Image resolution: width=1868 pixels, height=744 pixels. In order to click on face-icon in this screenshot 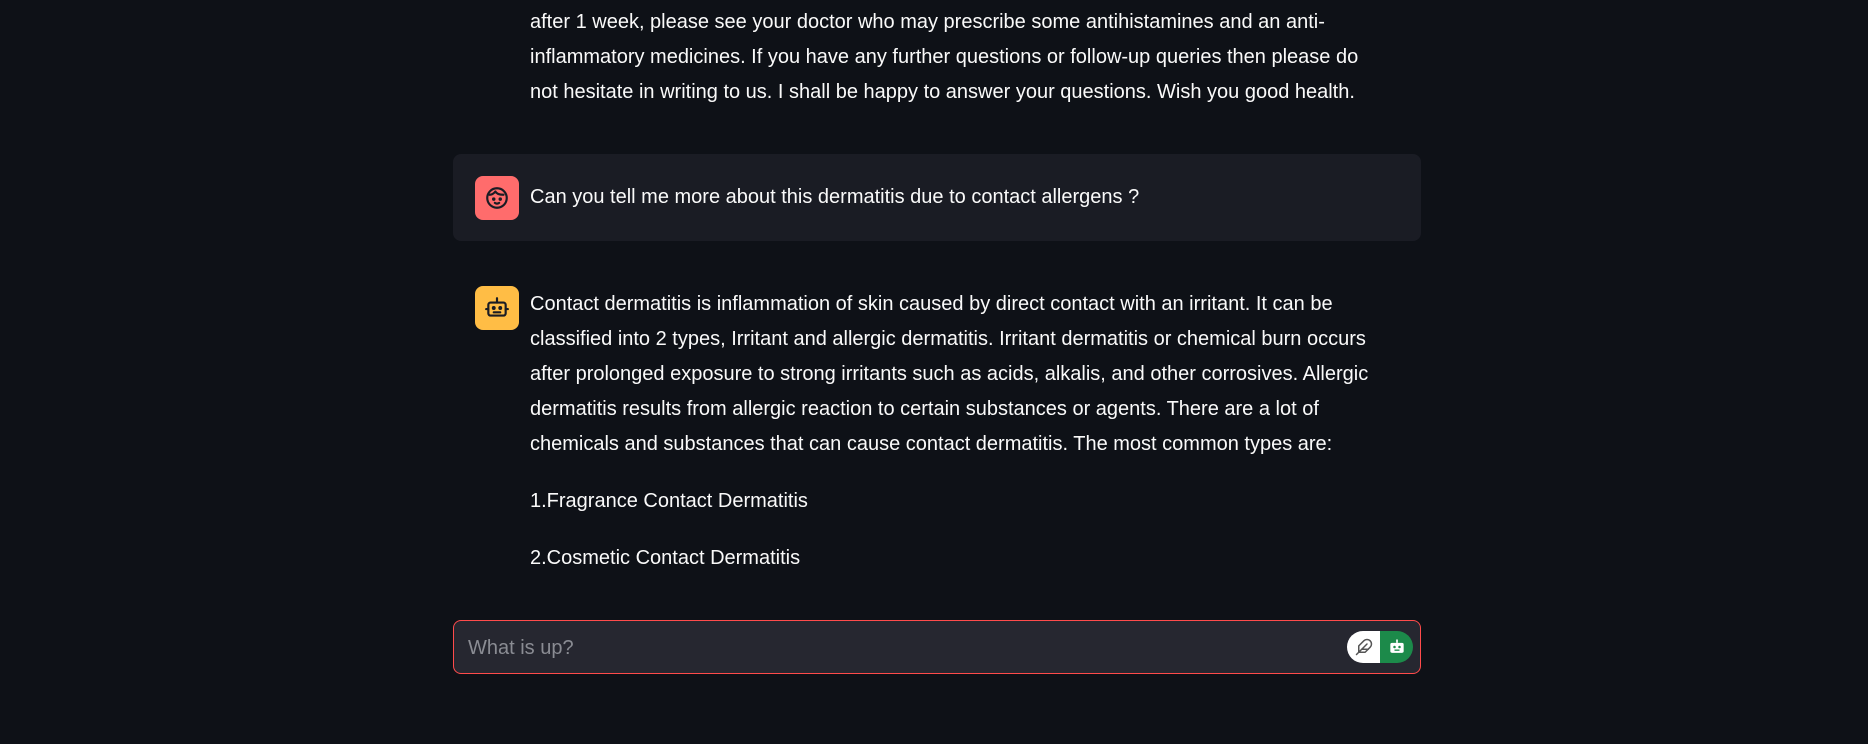, I will do `click(497, 198)`.